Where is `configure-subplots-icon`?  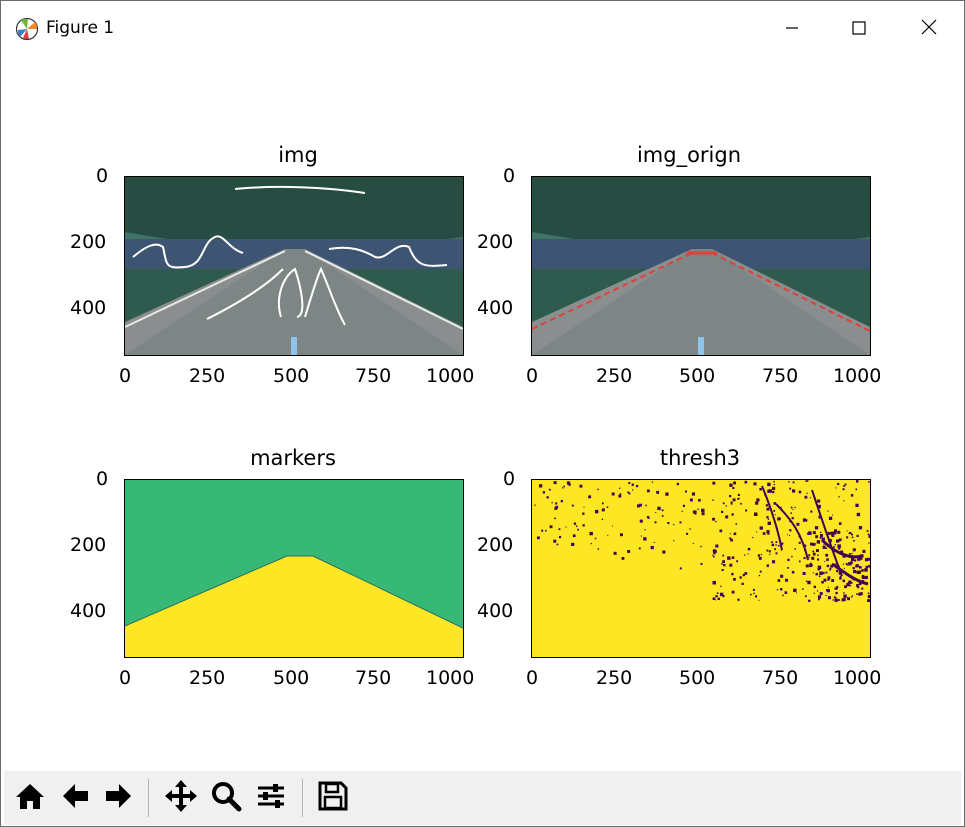
configure-subplots-icon is located at coordinates (271, 798).